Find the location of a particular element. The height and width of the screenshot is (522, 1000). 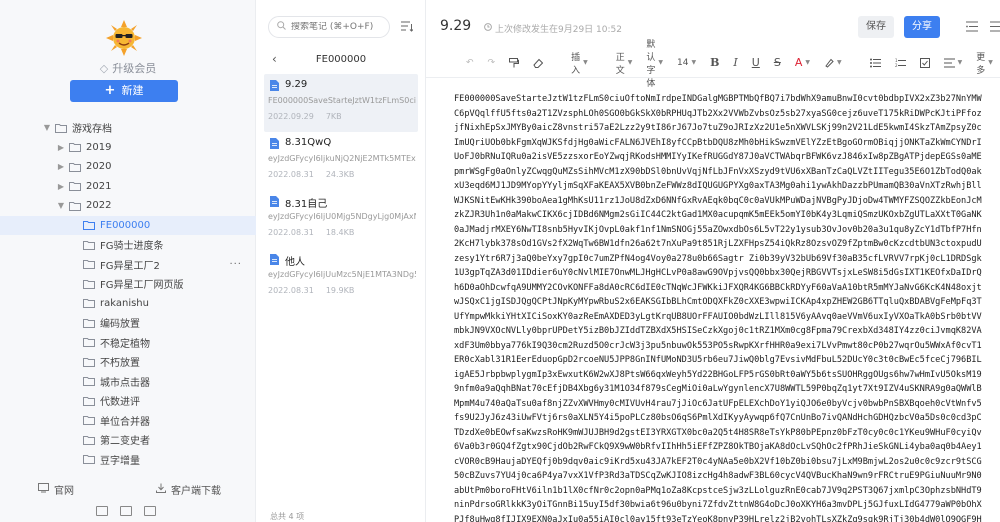

tree-item: FG异星工厂网页版 is located at coordinates (128, 284).